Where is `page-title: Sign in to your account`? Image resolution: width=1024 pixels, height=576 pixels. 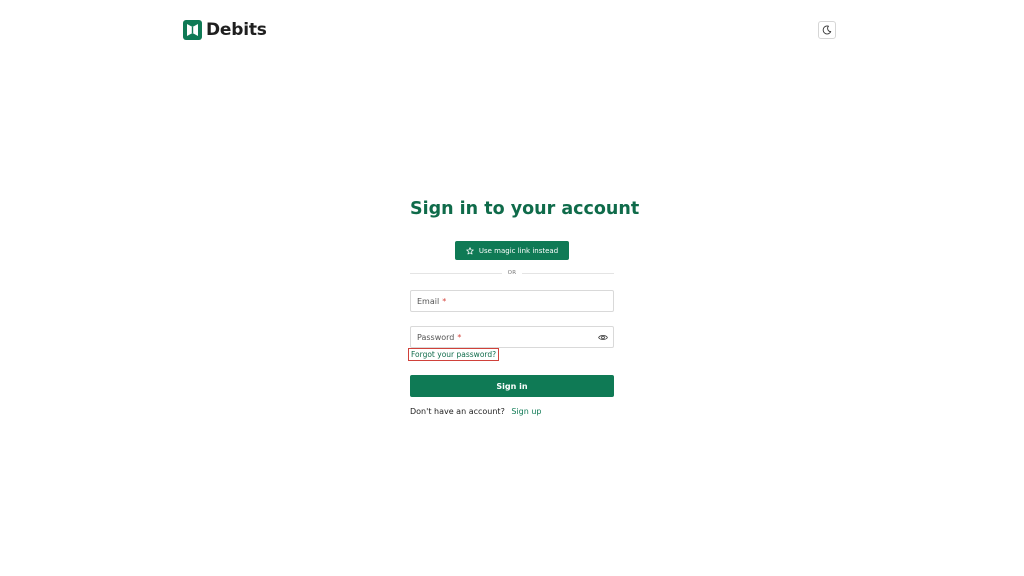 page-title: Sign in to your account is located at coordinates (525, 209).